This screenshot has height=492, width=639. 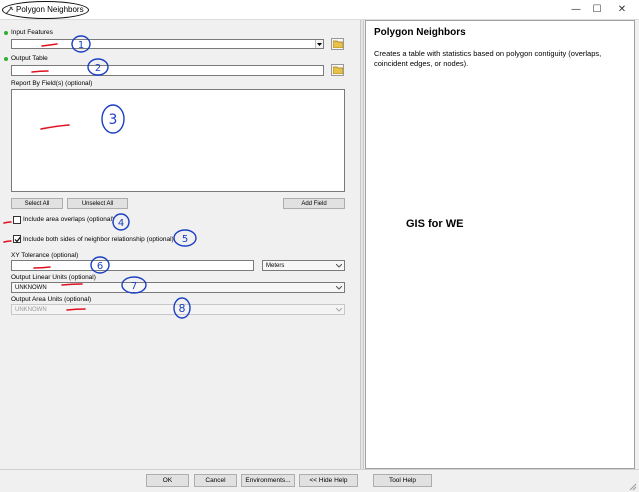 I want to click on panel-splitter, so click(x=362, y=244).